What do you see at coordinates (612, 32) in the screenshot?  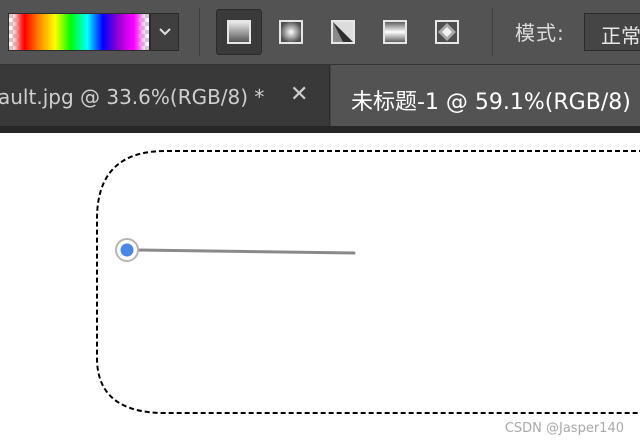 I see `blend-mode-select: 正常` at bounding box center [612, 32].